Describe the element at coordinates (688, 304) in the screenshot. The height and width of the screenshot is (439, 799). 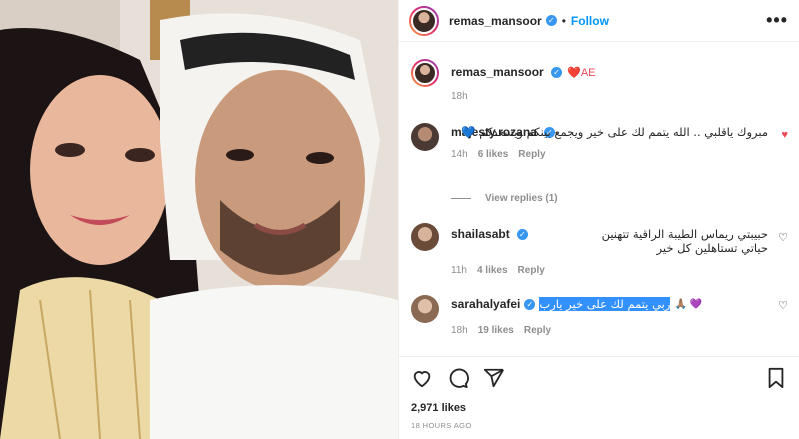
I see `comment-emoji: 🙏🏽 💜` at that location.